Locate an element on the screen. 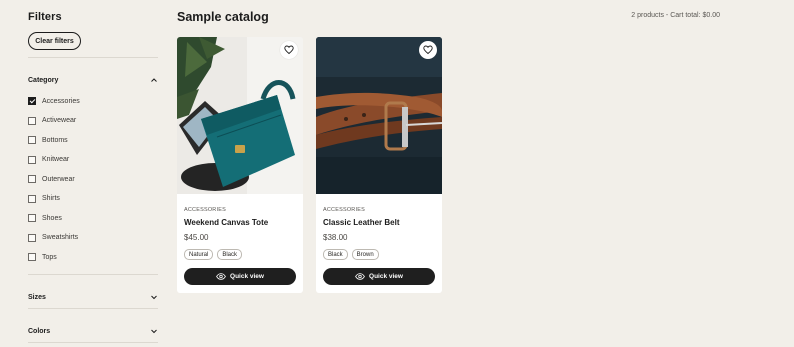  category-option-label: Shirts is located at coordinates (51, 198).